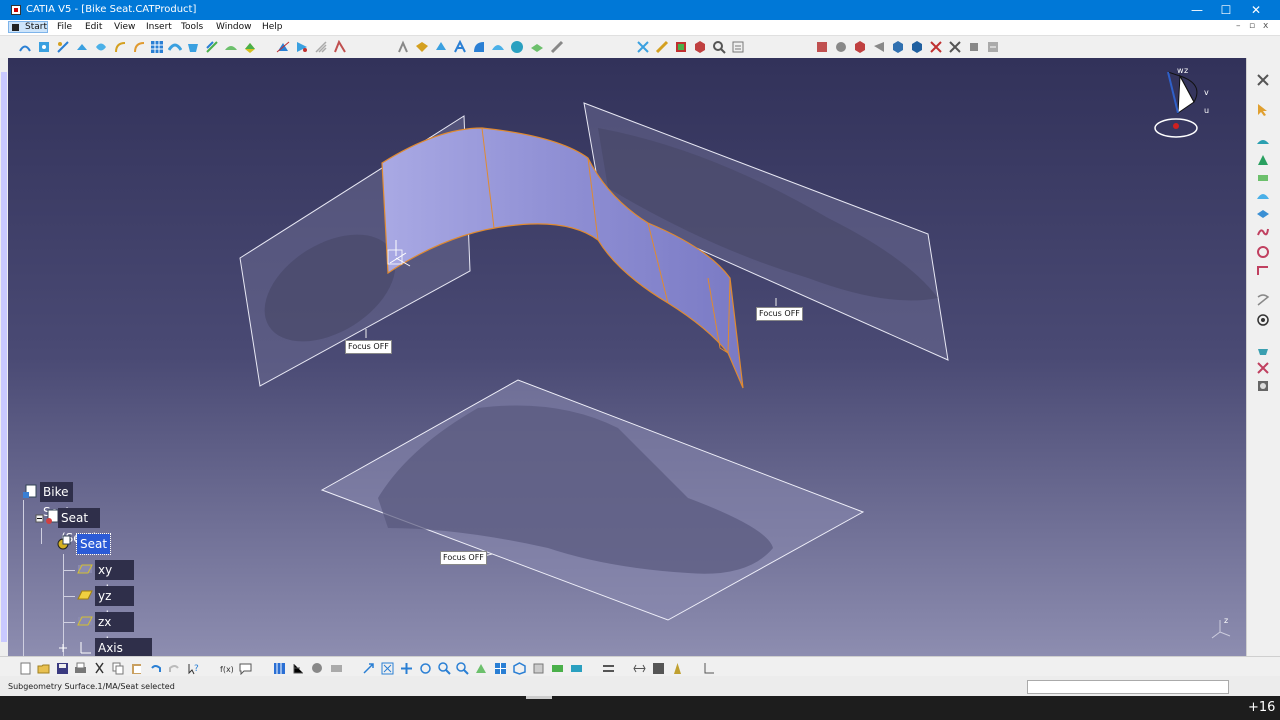  Describe the element at coordinates (120, 47) in the screenshot. I see `sphere-icon` at that location.